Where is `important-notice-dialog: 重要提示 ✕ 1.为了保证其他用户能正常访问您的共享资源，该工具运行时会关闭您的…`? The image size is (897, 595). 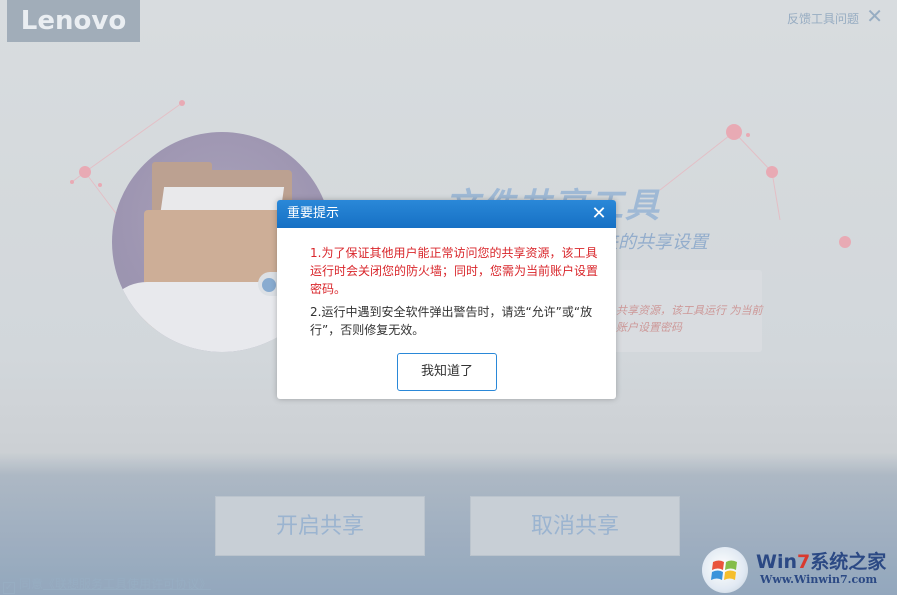 important-notice-dialog: 重要提示 ✕ 1.为了保证其他用户能正常访问您的共享资源，该工具运行时会关闭您的… is located at coordinates (446, 299).